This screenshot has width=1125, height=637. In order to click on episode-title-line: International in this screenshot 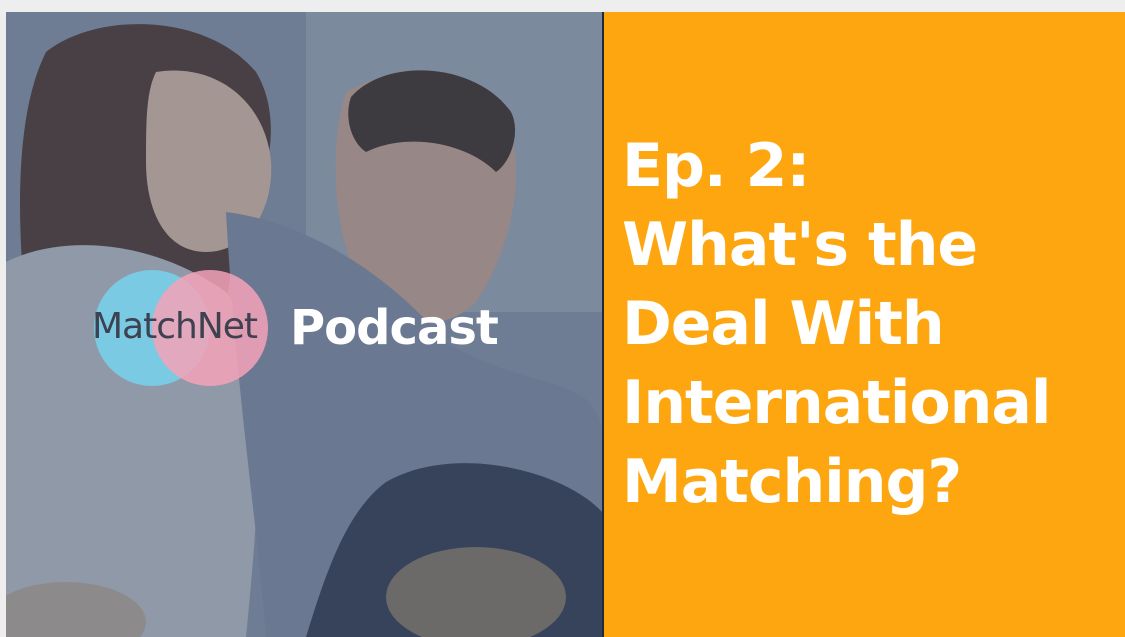, I will do `click(836, 403)`.